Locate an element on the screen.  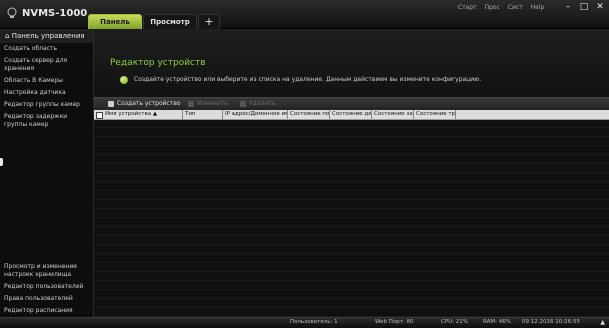
app-logo-icon is located at coordinates (12, 12).